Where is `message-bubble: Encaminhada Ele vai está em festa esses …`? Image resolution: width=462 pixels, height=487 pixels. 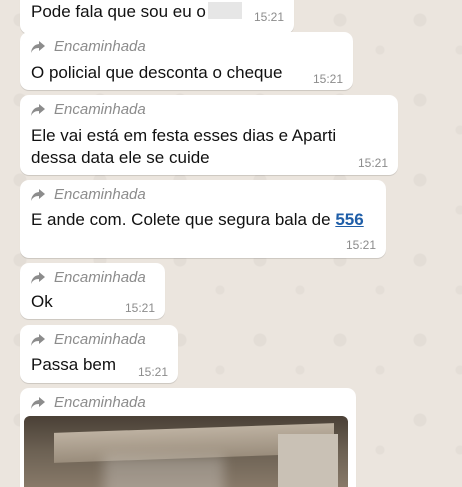 message-bubble: Encaminhada Ele vai está em festa esses … is located at coordinates (209, 135).